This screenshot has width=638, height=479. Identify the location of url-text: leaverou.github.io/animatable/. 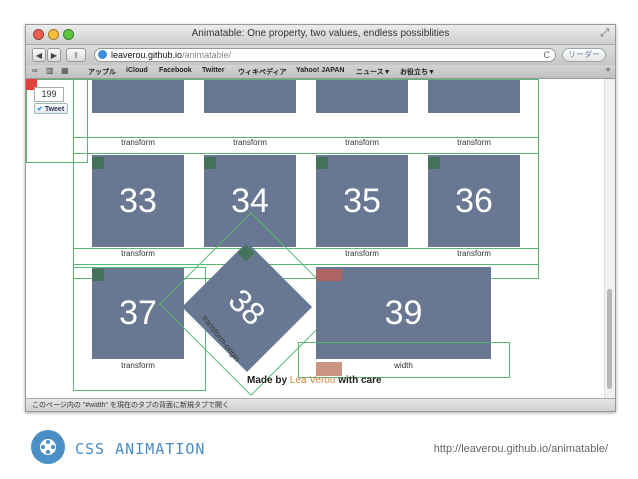
(171, 55).